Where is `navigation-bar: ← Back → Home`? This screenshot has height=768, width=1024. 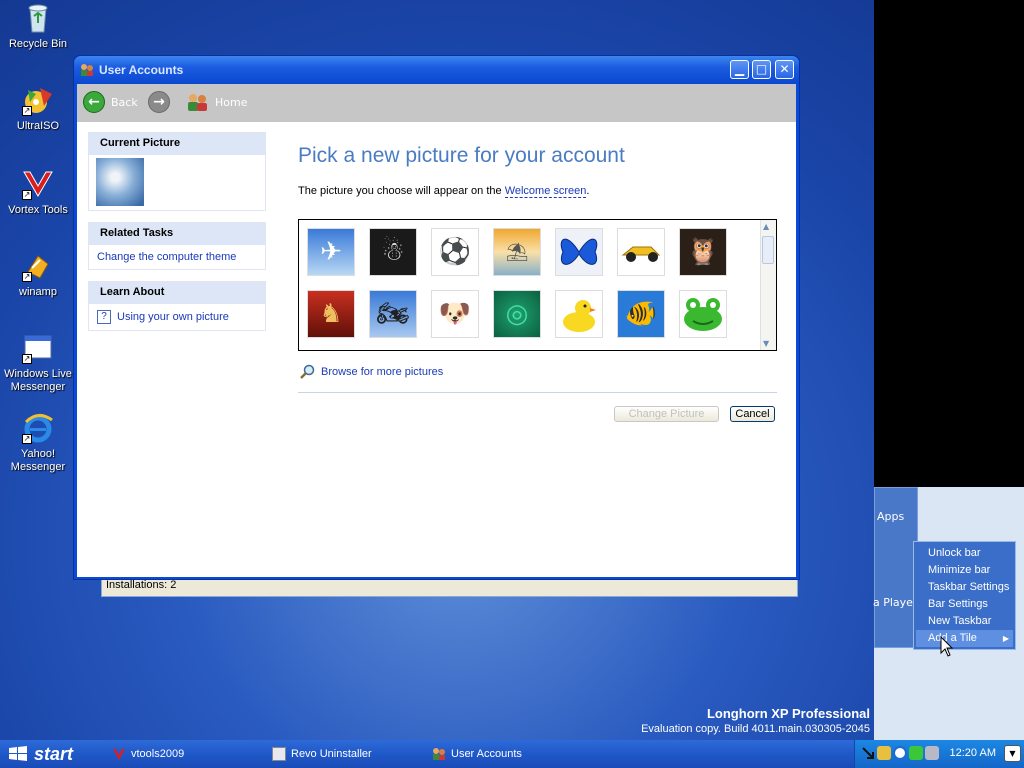 navigation-bar: ← Back → Home is located at coordinates (436, 103).